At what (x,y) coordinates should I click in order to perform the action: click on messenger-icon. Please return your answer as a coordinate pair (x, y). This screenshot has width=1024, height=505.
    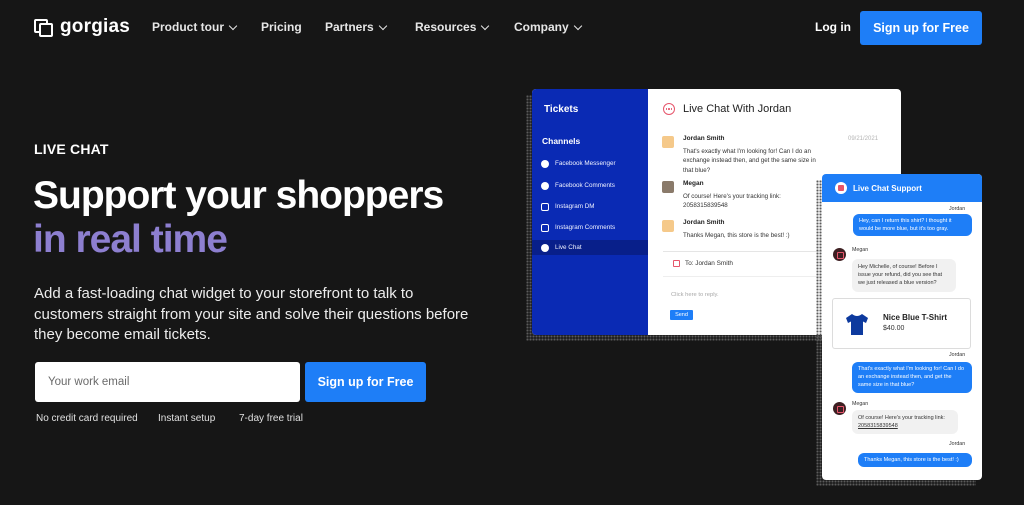
    Looking at the image, I should click on (545, 163).